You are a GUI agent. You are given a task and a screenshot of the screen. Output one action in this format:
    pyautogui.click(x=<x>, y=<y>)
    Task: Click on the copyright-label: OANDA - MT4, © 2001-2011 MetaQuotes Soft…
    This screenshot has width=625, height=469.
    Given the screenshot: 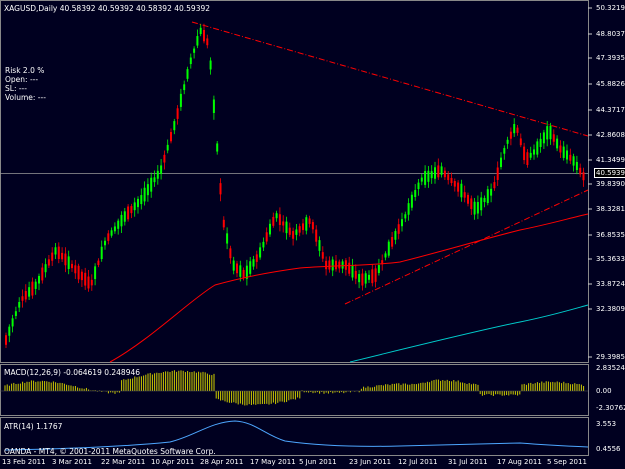 What is the action you would take?
    pyautogui.click(x=110, y=451)
    